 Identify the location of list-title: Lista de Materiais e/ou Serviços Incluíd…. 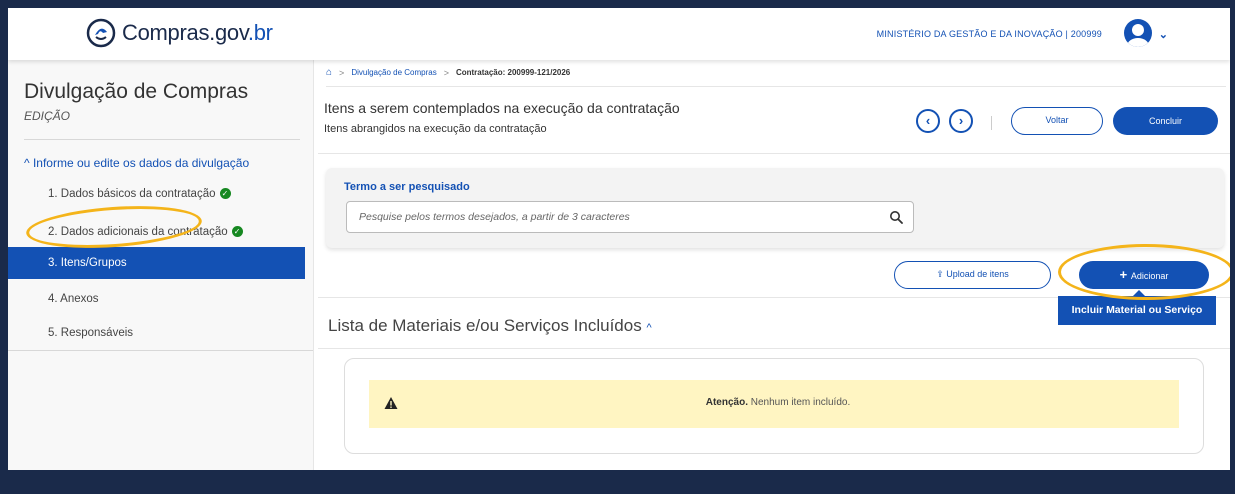
(490, 326).